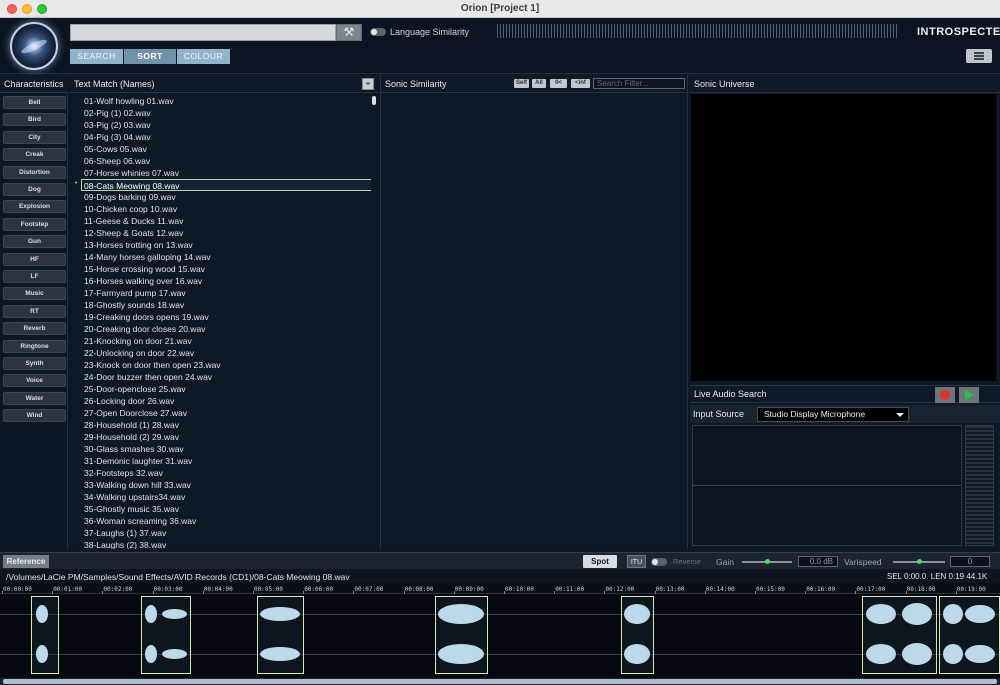 This screenshot has width=1000, height=685. What do you see at coordinates (919, 561) in the screenshot?
I see `varispeed-slider-knob` at bounding box center [919, 561].